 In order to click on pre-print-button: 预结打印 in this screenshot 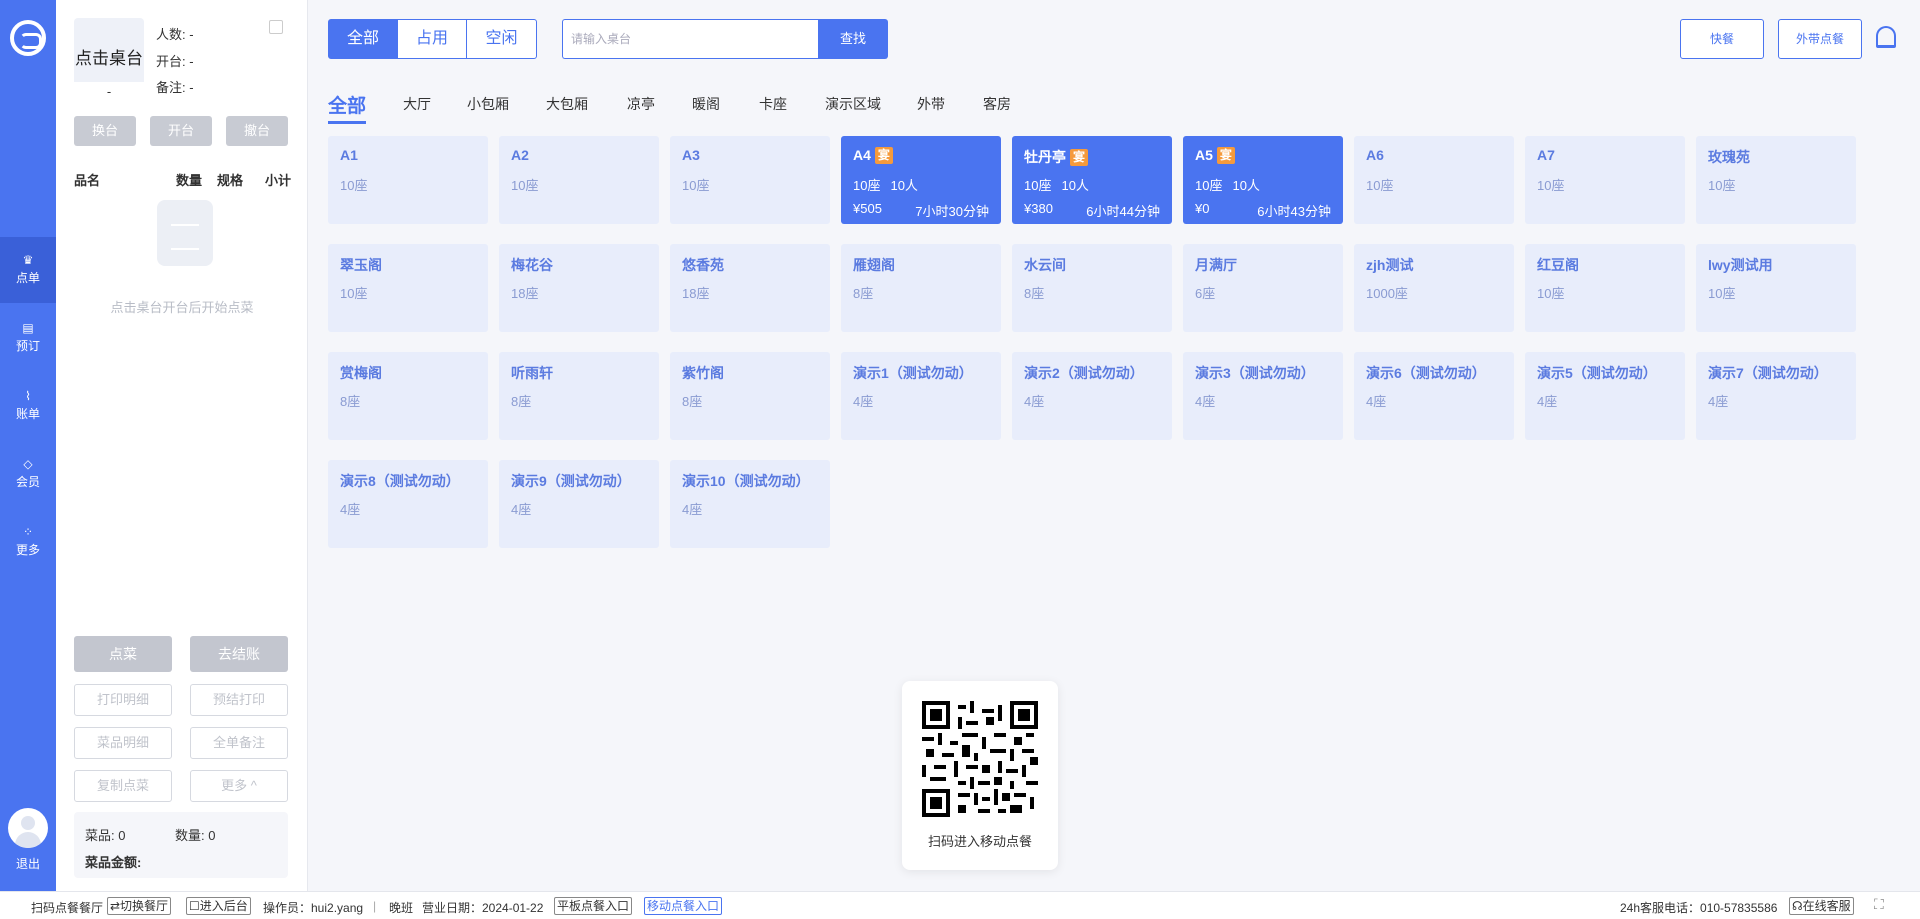, I will do `click(239, 700)`.